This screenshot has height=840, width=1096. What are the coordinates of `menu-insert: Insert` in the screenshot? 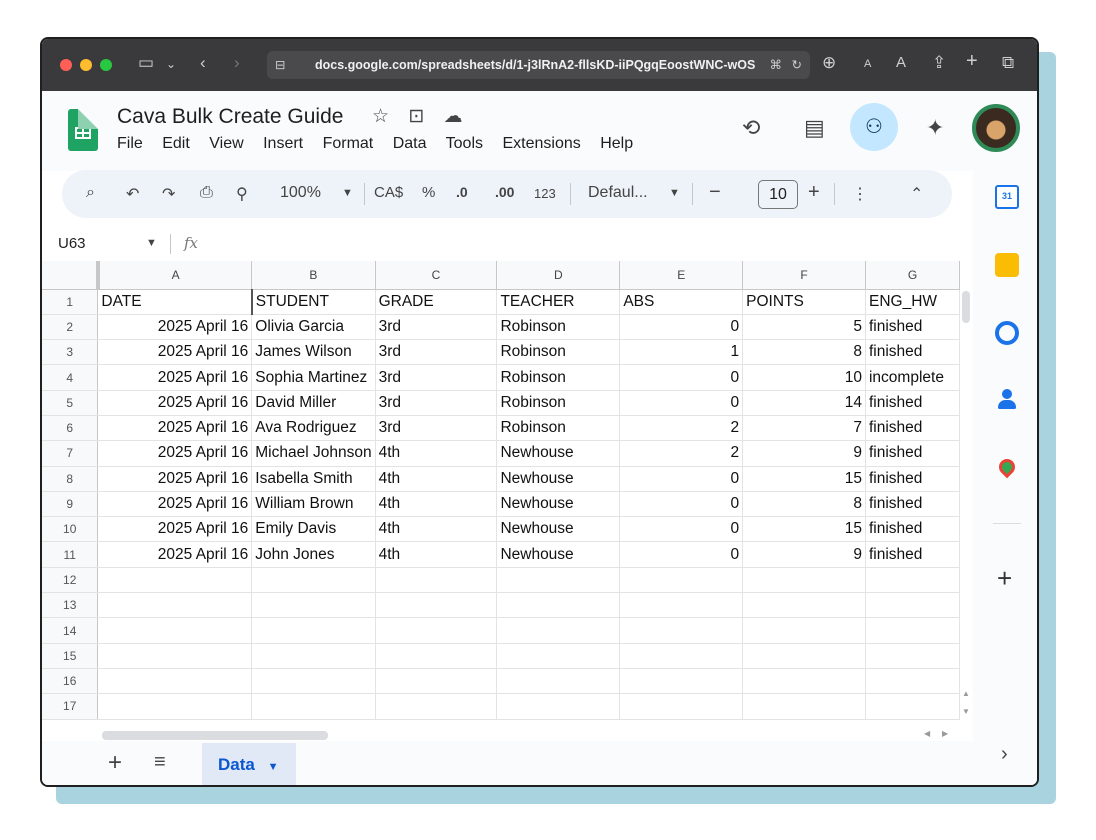 It's located at (283, 143).